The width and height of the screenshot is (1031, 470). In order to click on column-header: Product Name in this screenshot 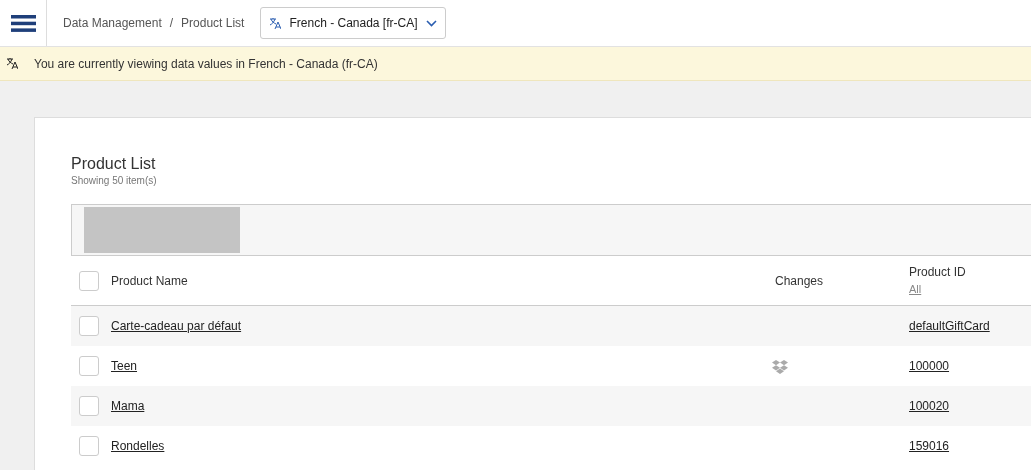, I will do `click(149, 280)`.